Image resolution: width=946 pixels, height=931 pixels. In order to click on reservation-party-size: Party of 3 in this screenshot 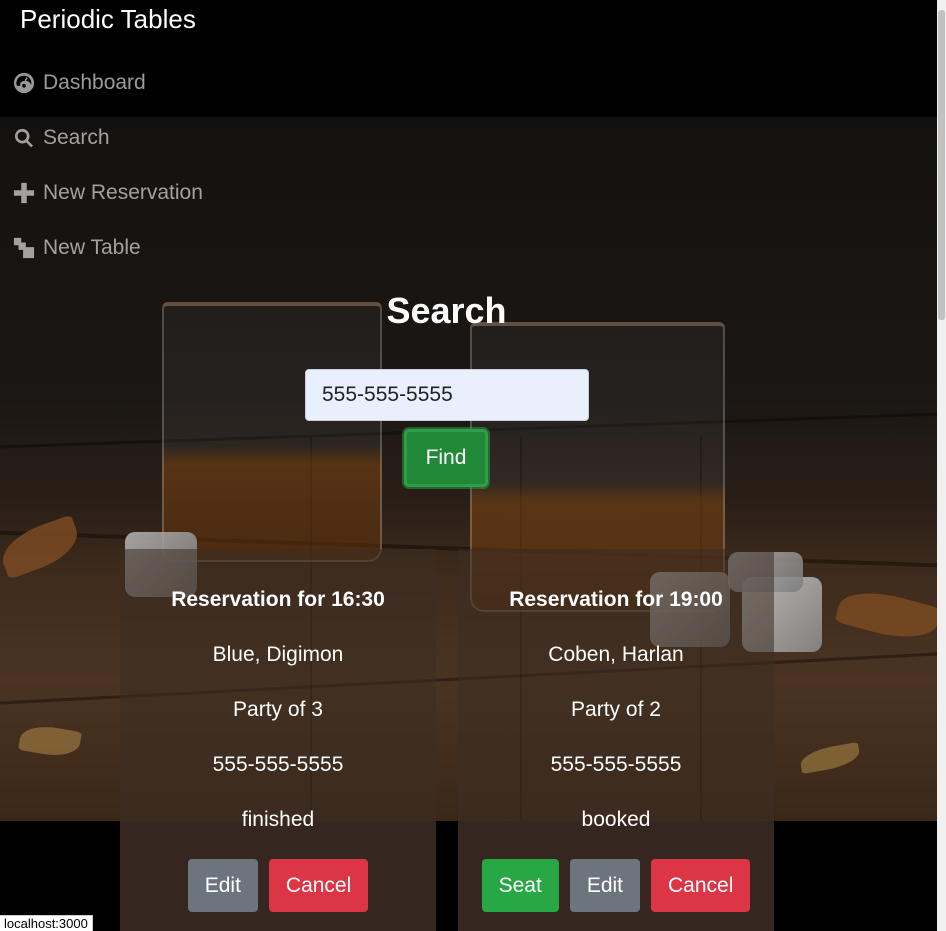, I will do `click(278, 709)`.